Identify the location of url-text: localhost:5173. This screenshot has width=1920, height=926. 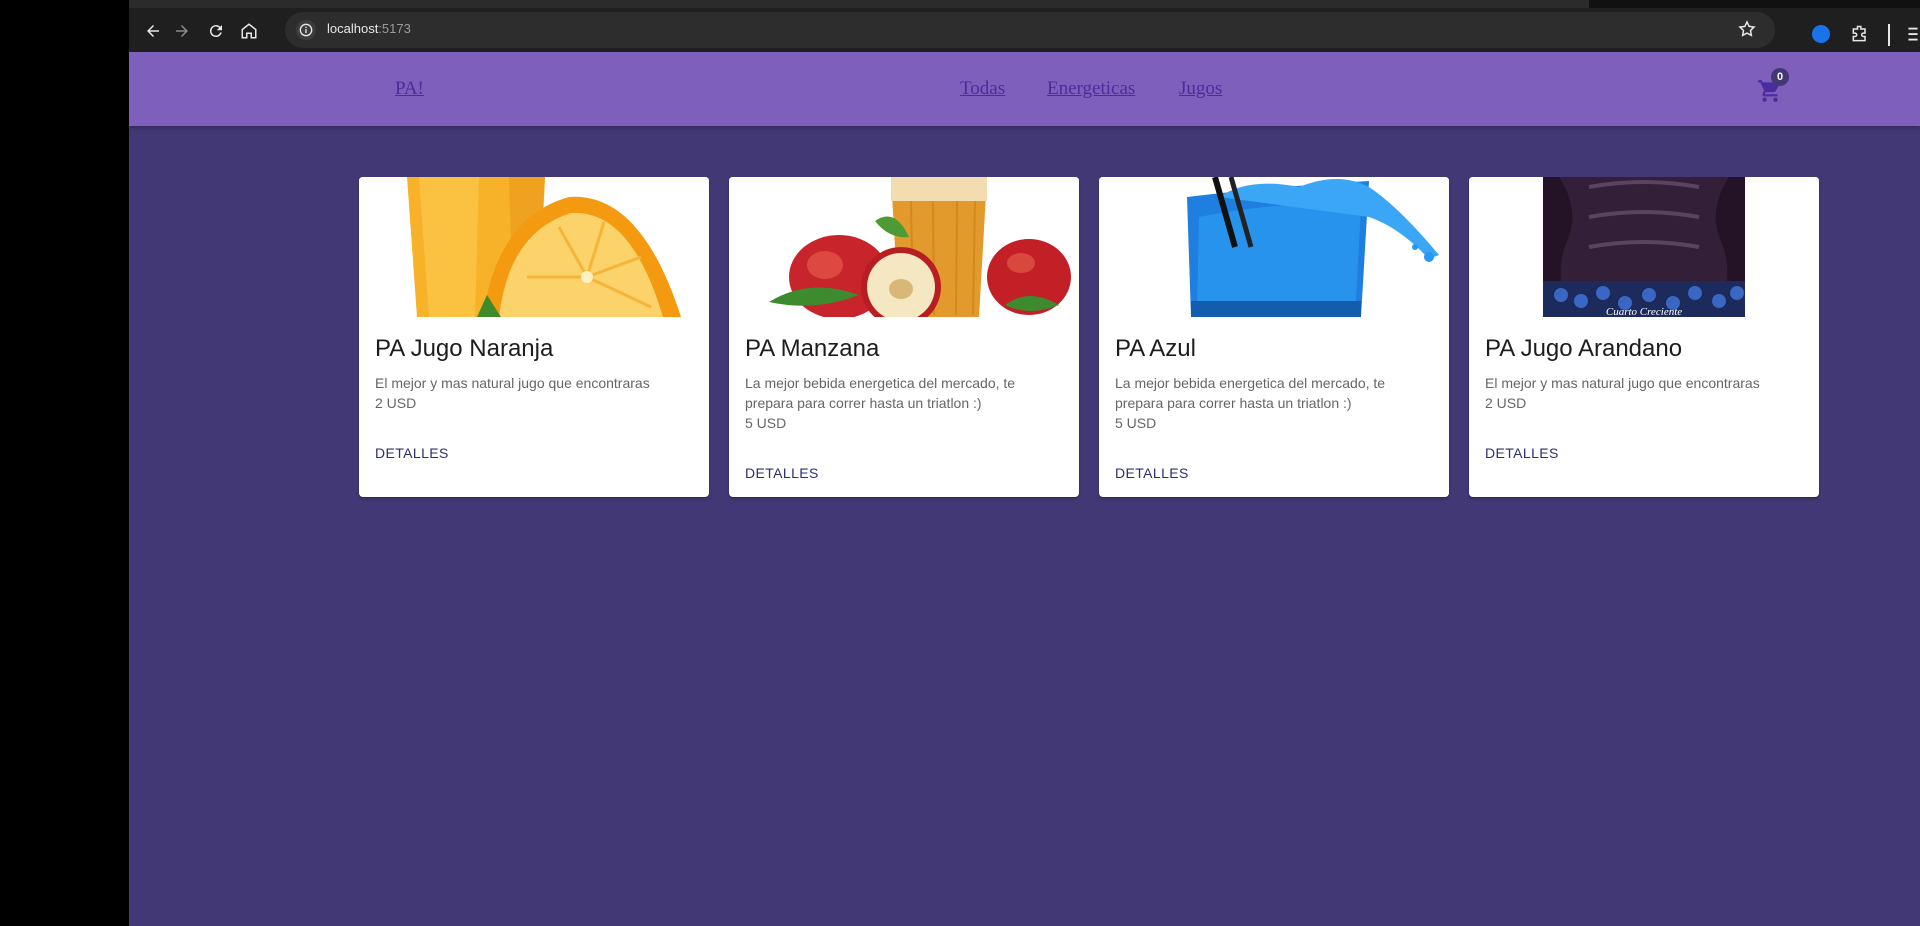
(369, 28).